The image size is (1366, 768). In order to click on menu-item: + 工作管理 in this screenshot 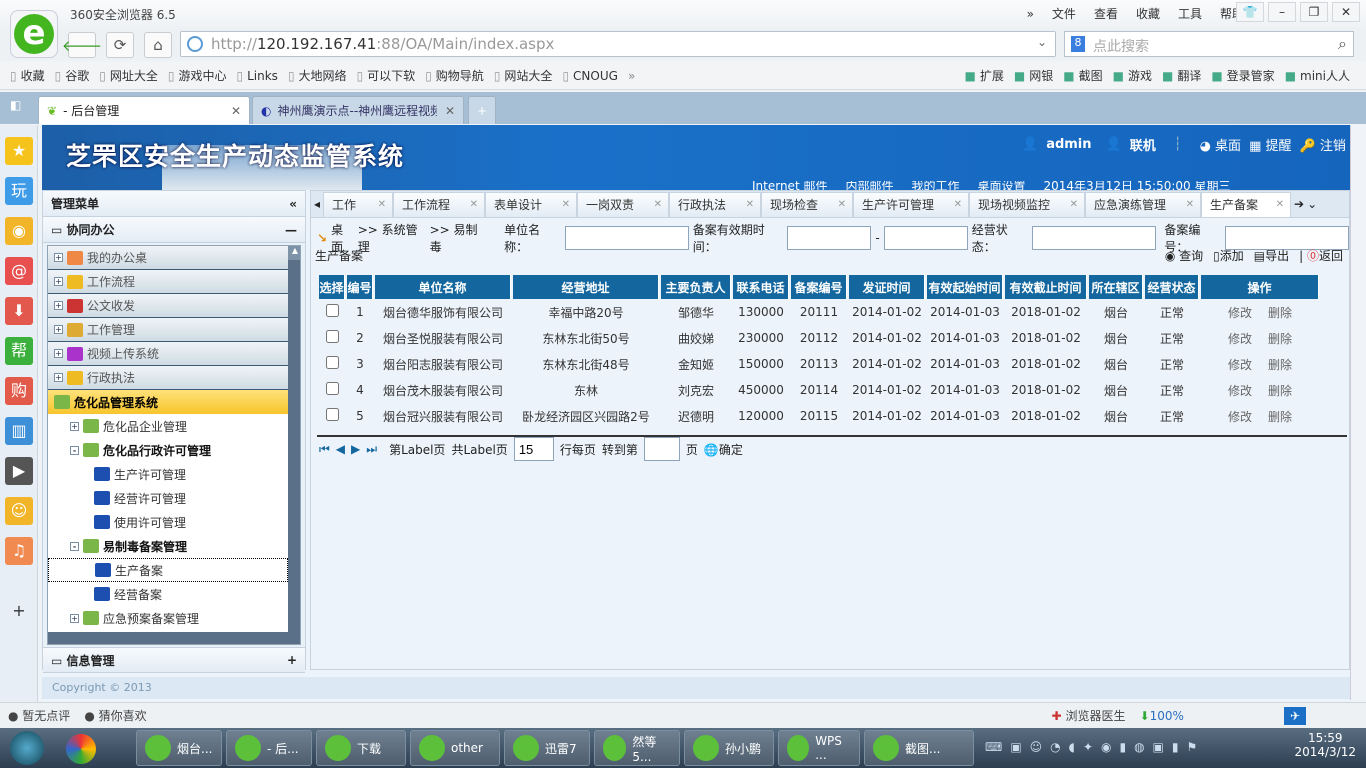, I will do `click(168, 330)`.